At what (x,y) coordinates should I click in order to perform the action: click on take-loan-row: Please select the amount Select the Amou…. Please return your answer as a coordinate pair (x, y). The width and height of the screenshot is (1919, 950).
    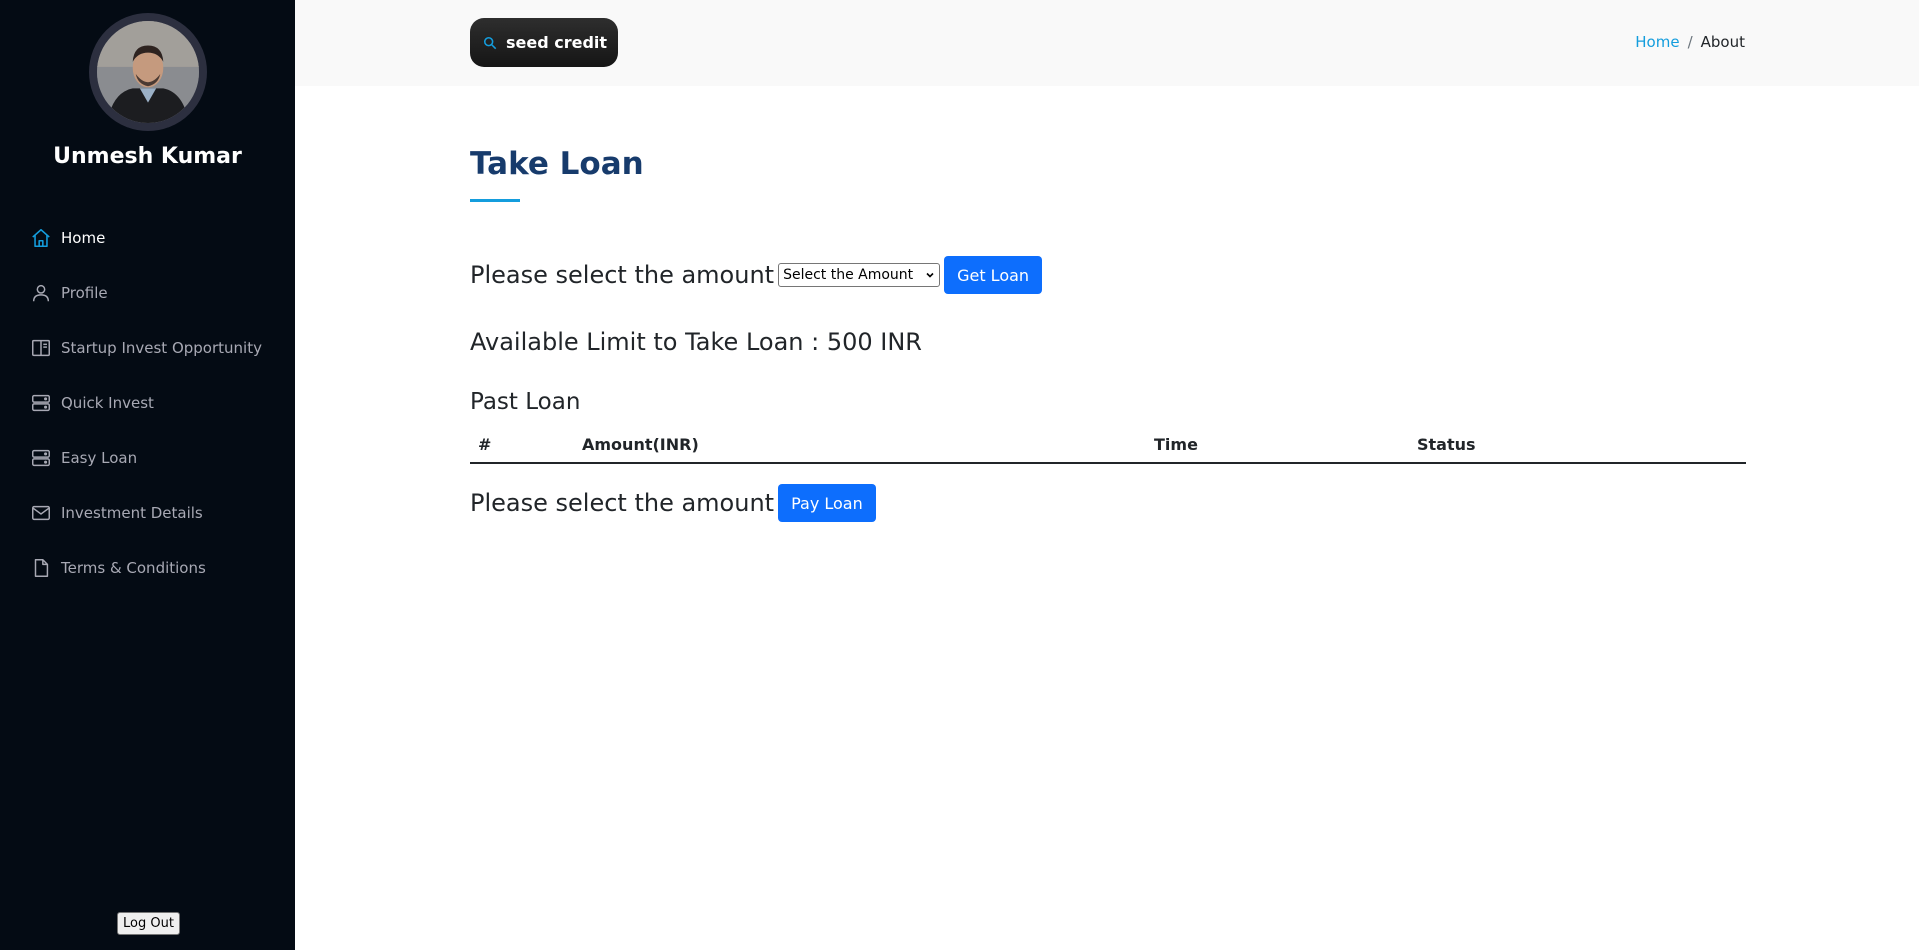
    Looking at the image, I should click on (756, 275).